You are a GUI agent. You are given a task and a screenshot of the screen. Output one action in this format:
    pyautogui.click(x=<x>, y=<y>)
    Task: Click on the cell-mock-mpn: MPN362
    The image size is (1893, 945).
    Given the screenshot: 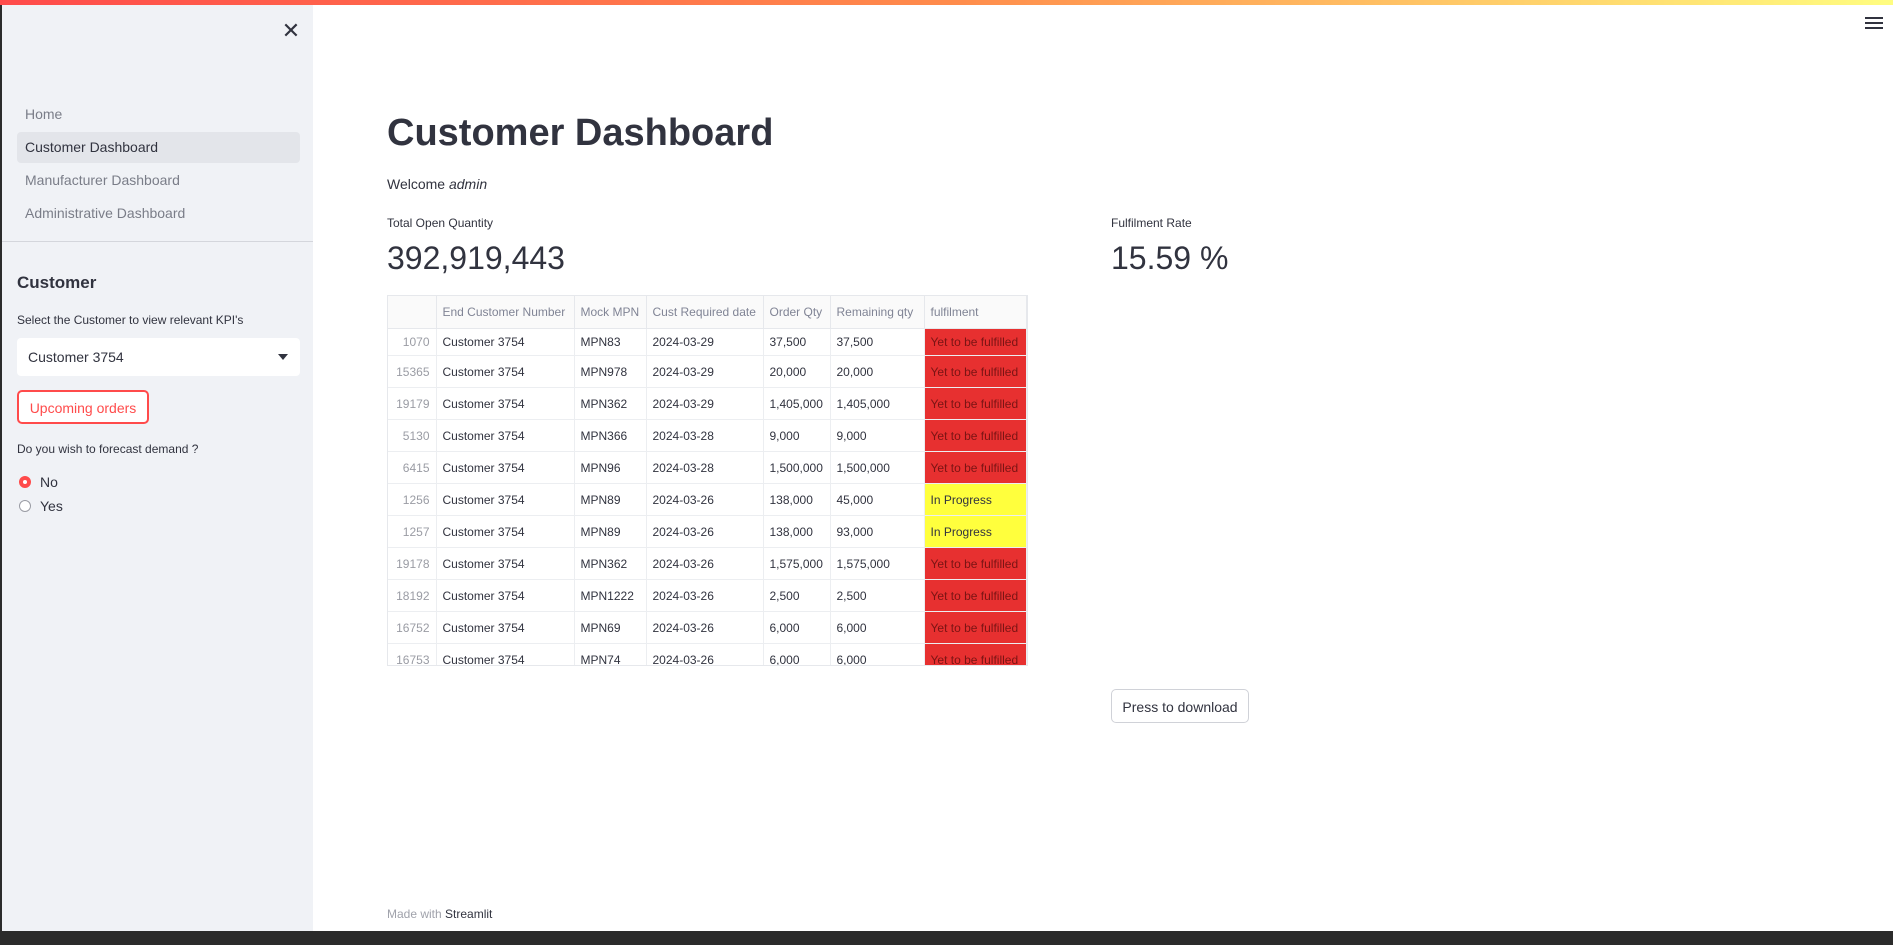 What is the action you would take?
    pyautogui.click(x=610, y=563)
    